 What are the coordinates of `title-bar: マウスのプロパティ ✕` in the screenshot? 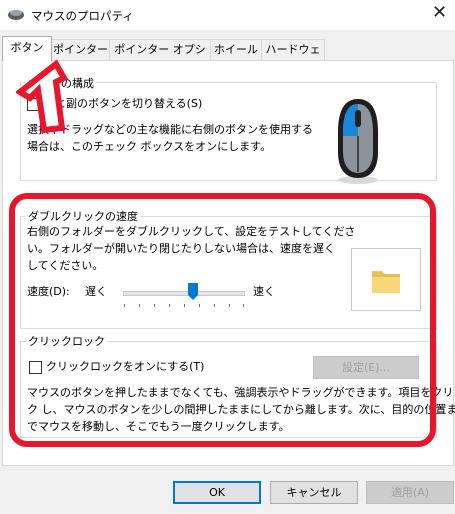 It's located at (227, 15).